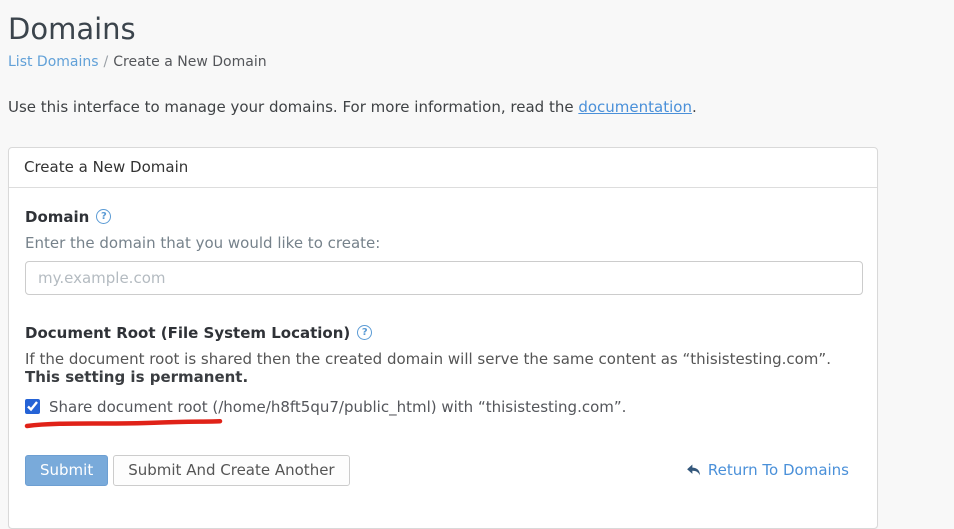 This screenshot has height=529, width=954. Describe the element at coordinates (53, 62) in the screenshot. I see `breadcrumb-link-list-domains: List Domains` at that location.